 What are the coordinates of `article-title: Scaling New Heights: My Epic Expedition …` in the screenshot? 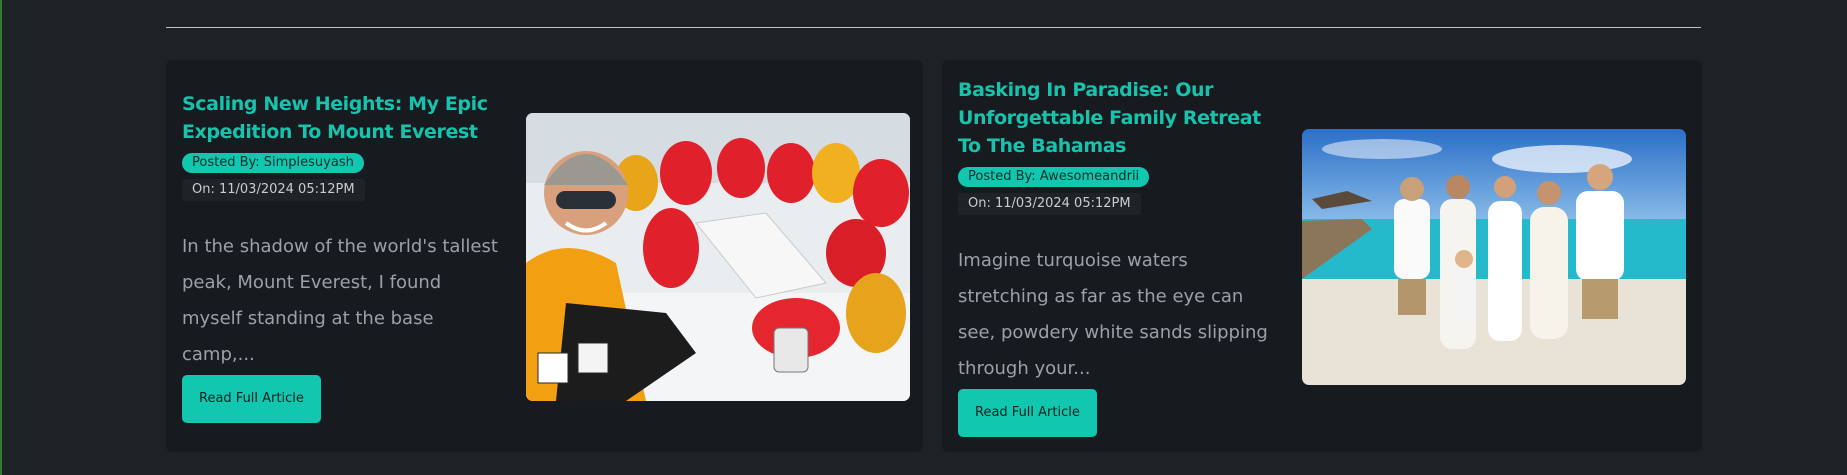 It's located at (342, 118).